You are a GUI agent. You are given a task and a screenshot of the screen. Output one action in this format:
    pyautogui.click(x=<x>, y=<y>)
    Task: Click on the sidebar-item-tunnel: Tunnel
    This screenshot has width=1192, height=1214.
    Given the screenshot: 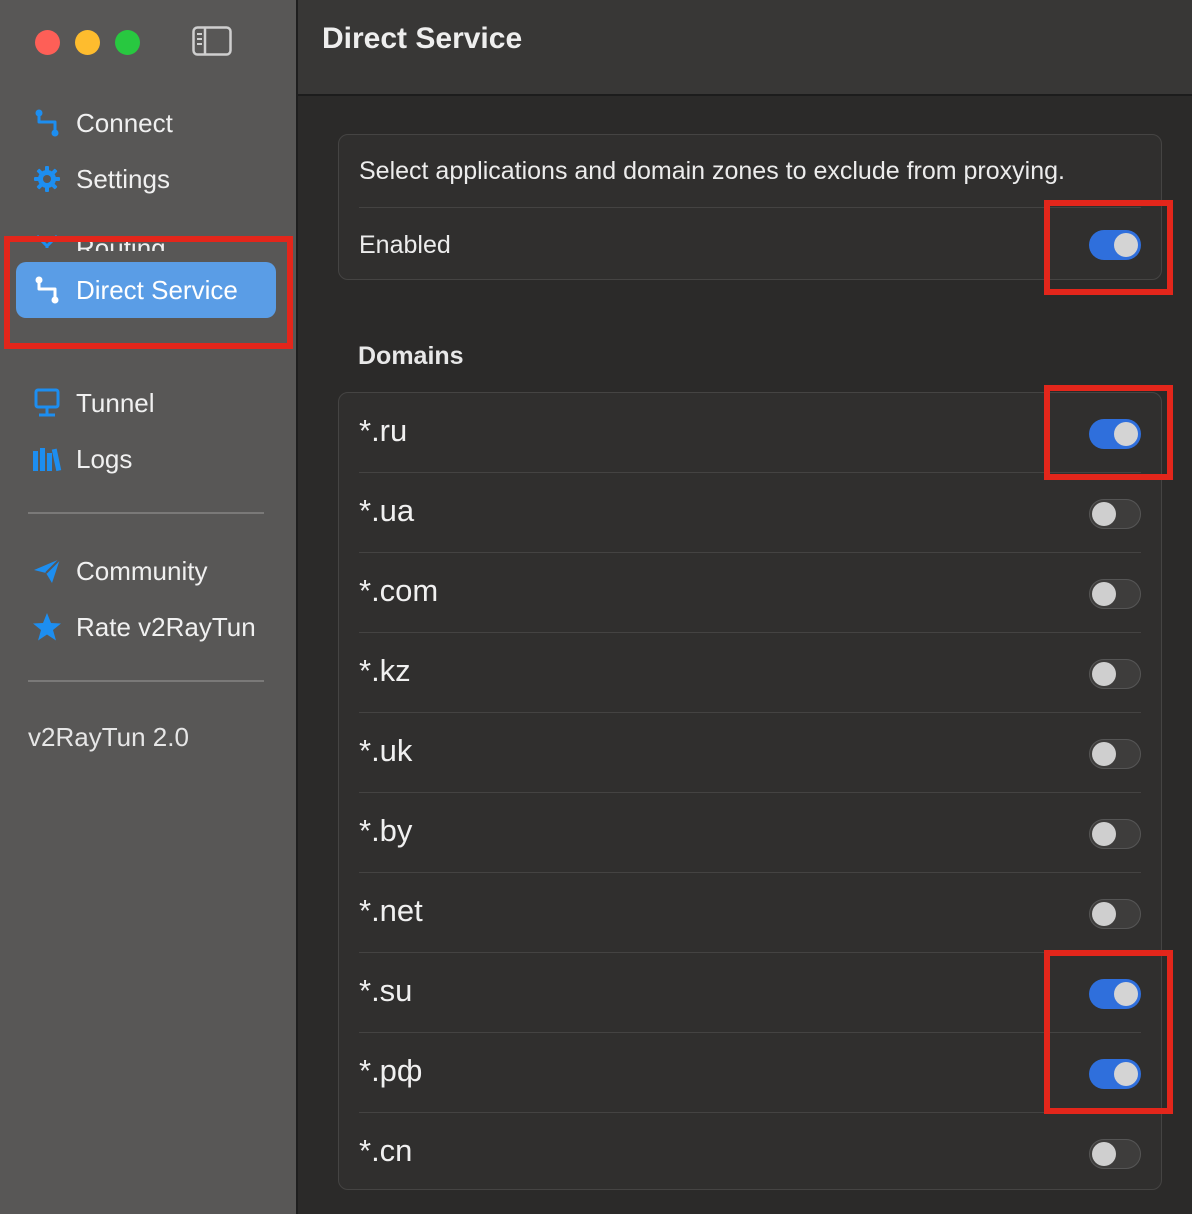 What is the action you would take?
    pyautogui.click(x=146, y=403)
    